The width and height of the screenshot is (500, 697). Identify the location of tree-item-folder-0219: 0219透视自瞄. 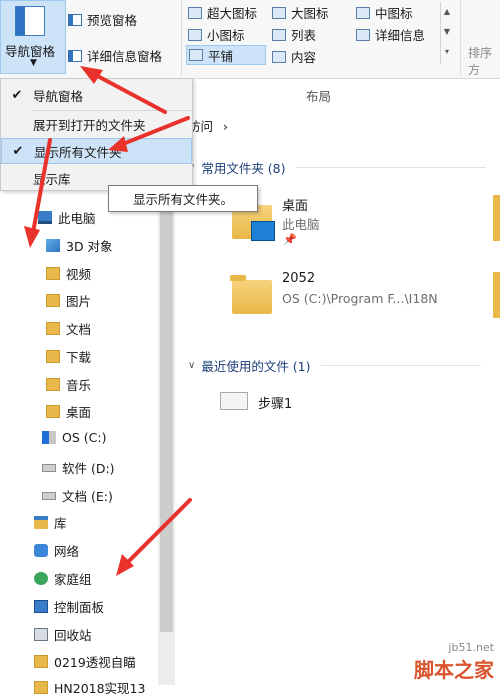
(85, 661).